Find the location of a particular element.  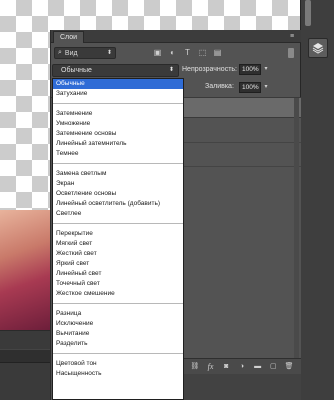

adjustment-icon: ◑ is located at coordinates (241, 367).